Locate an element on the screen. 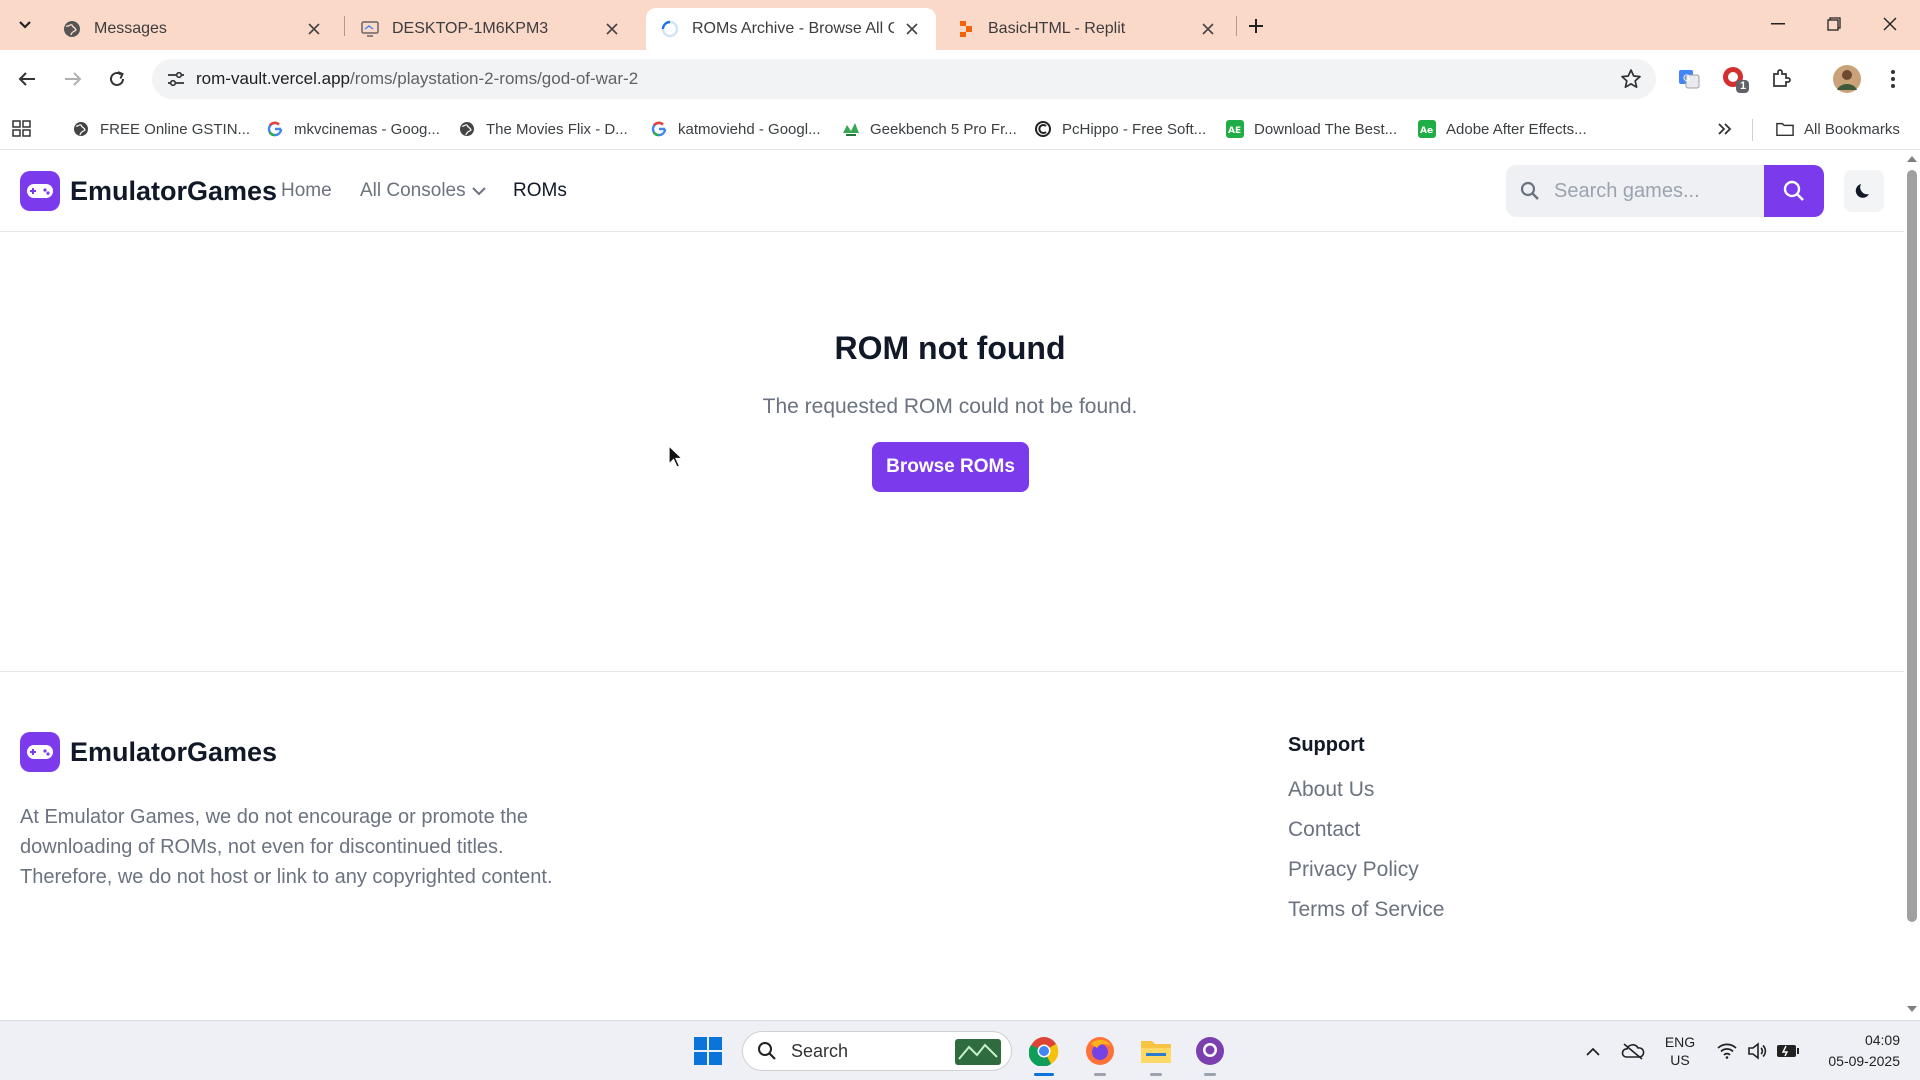 This screenshot has height=1080, width=1920. search-field is located at coordinates (1635, 191).